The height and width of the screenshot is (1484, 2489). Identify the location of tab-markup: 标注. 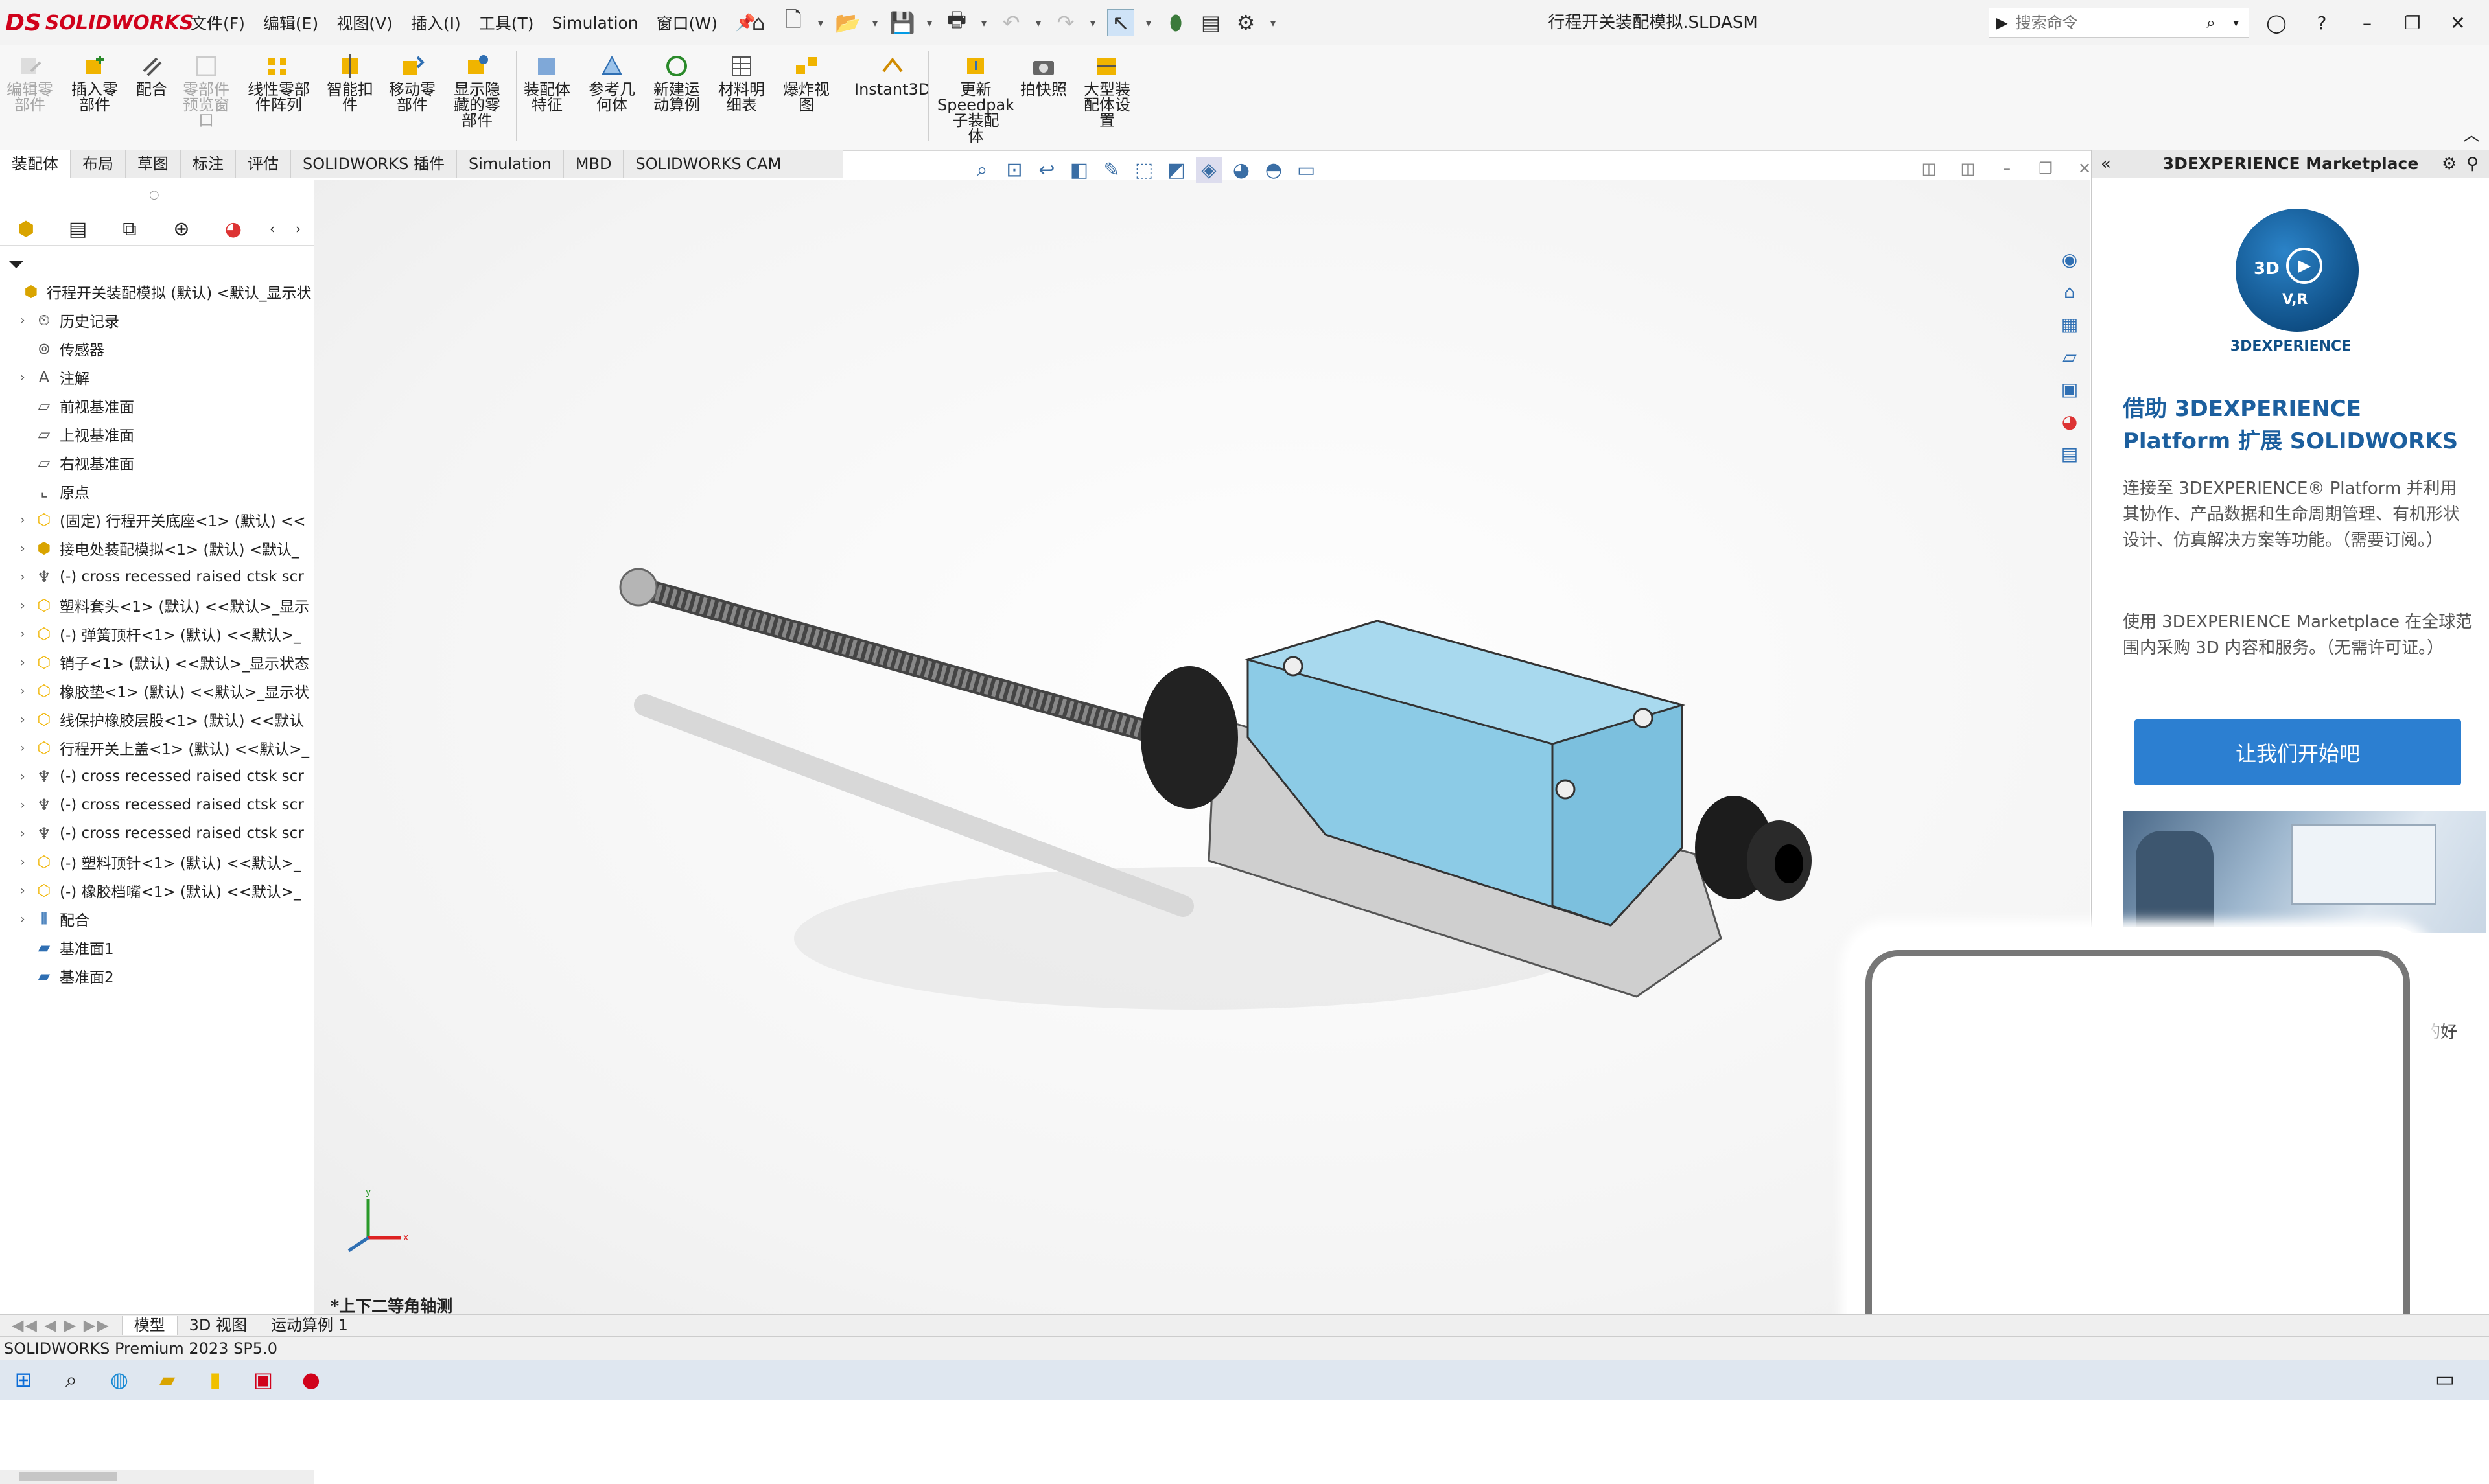
(208, 164).